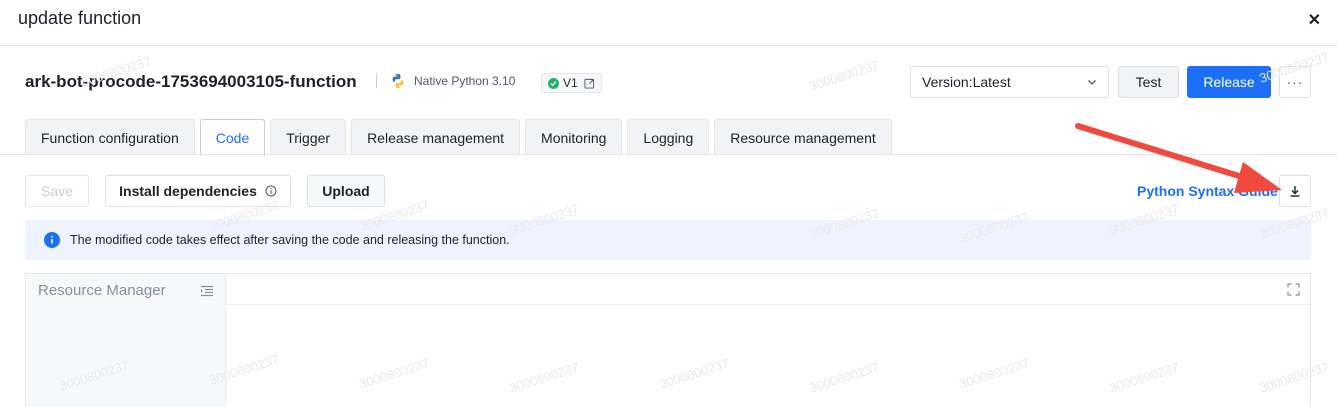  I want to click on version-badge-label: V1, so click(570, 83).